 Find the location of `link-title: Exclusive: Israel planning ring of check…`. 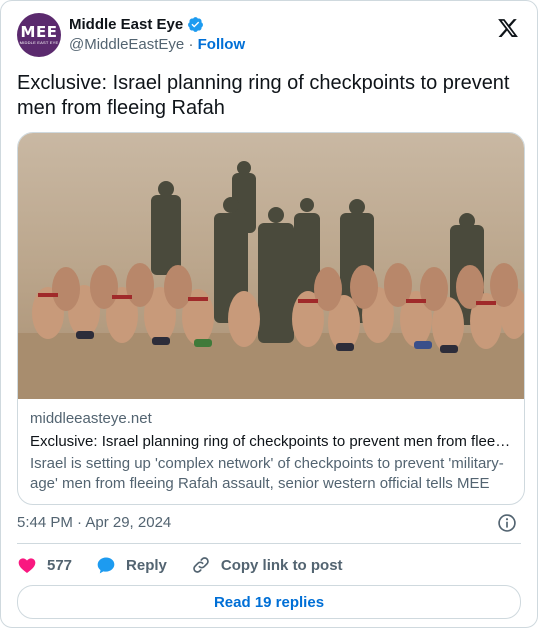

link-title: Exclusive: Israel planning ring of check… is located at coordinates (271, 441).